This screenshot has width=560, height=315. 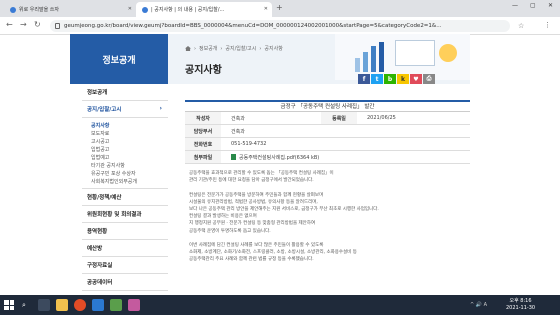 What do you see at coordinates (125, 157) in the screenshot?
I see `sidebar-subitem: 입법예고` at bounding box center [125, 157].